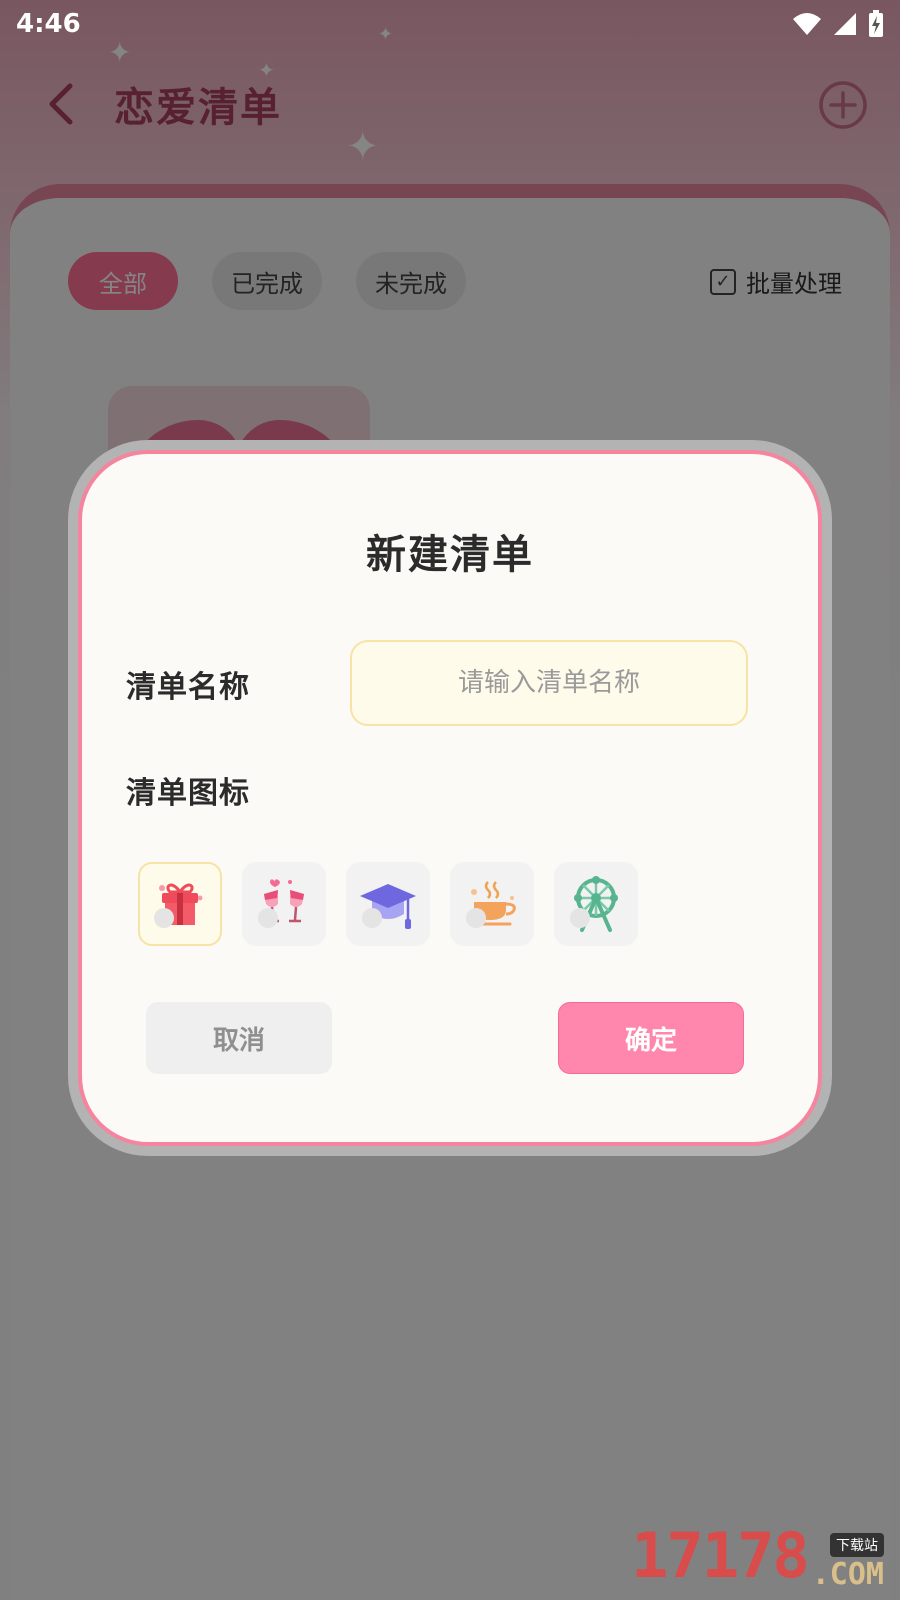 This screenshot has width=900, height=1600. Describe the element at coordinates (48, 24) in the screenshot. I see `status-time: 4:46` at that location.